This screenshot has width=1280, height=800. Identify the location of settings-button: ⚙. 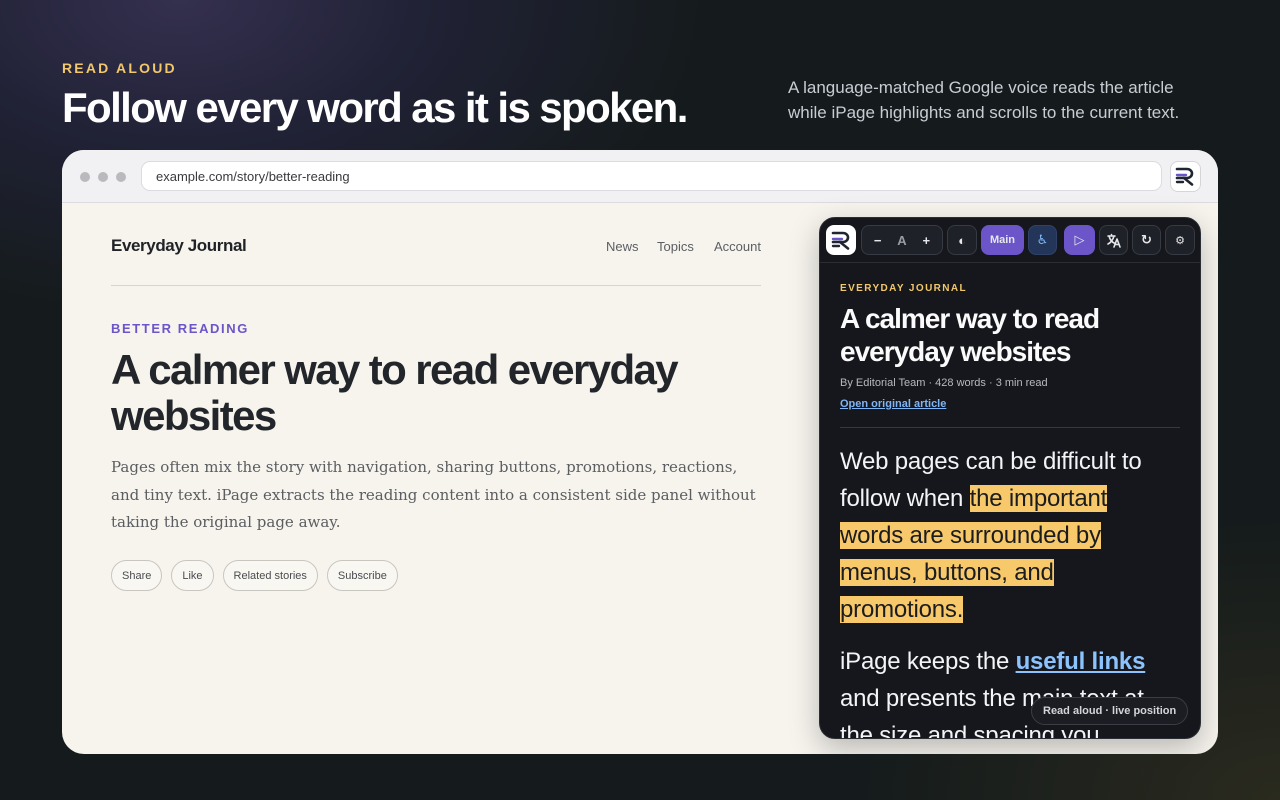
(1180, 240).